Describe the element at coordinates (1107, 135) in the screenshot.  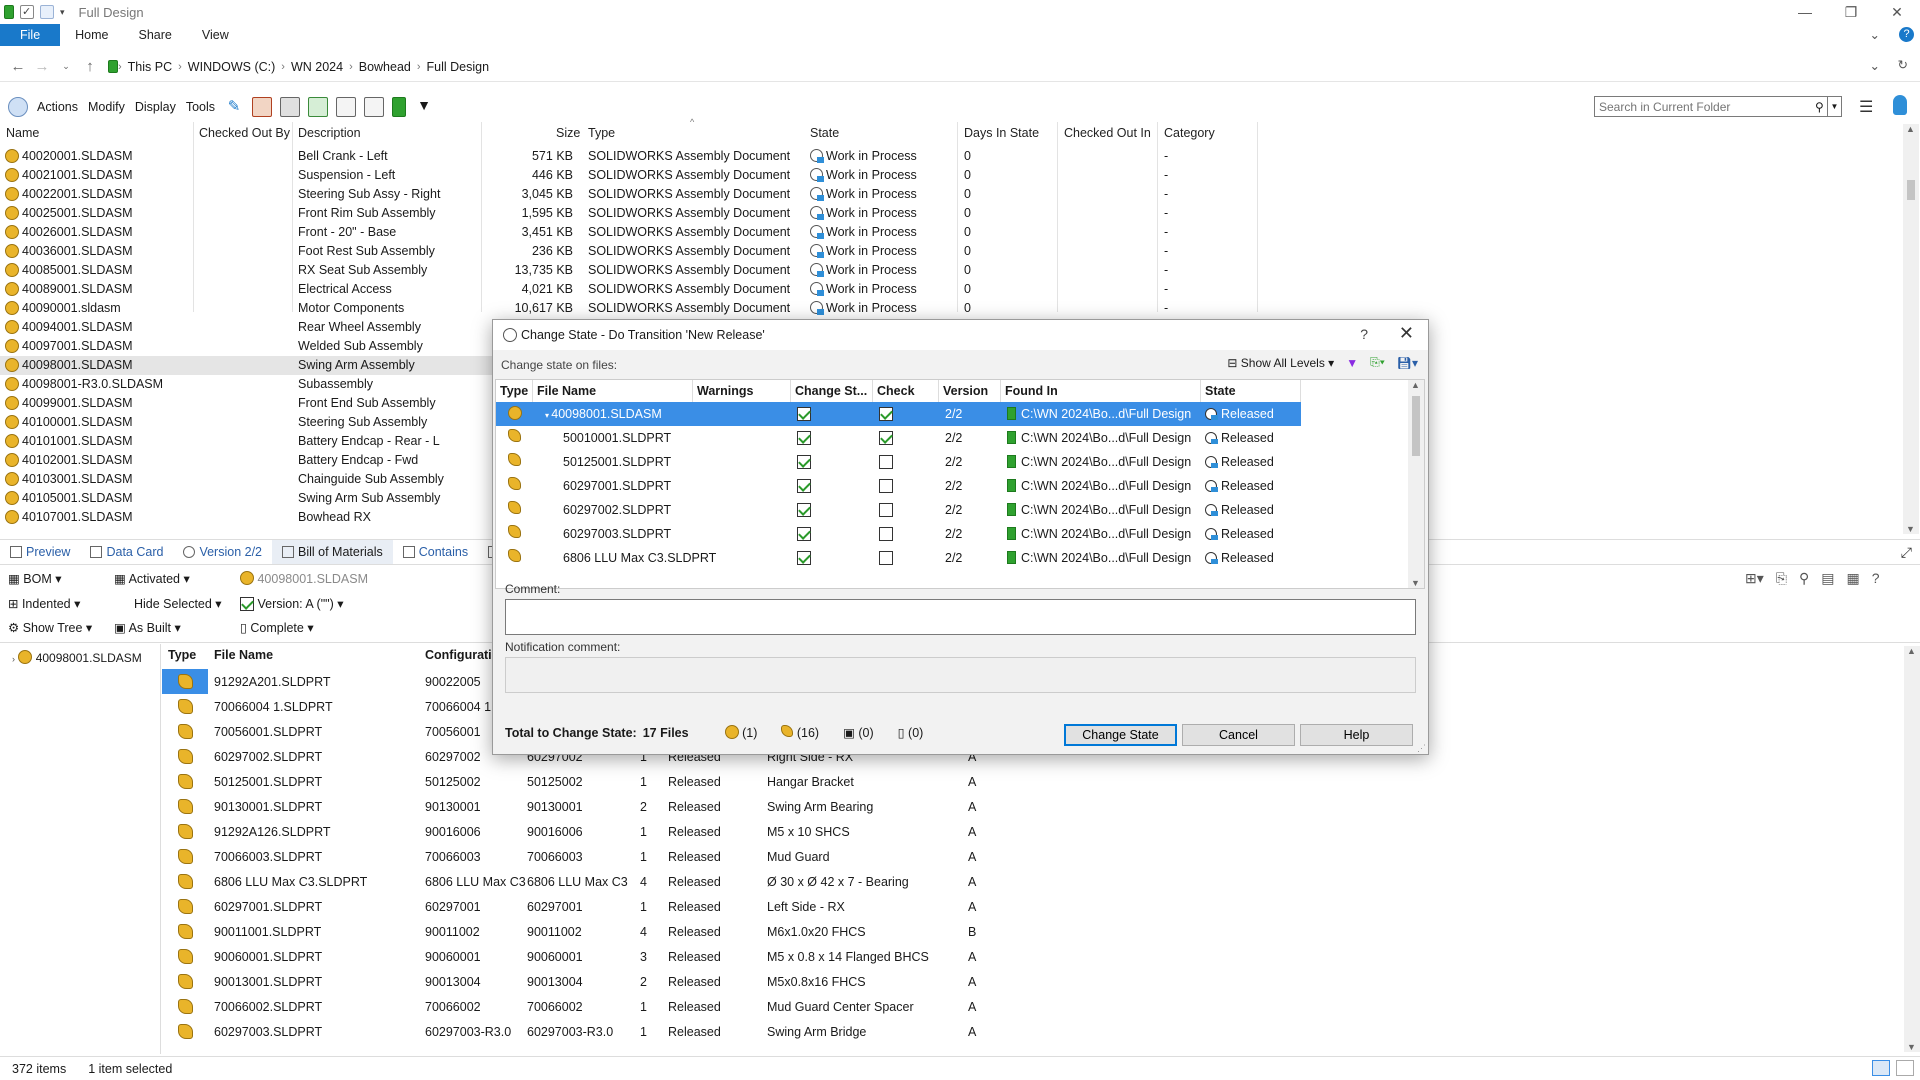
I see `column-checked-out-in: Checked Out In` at that location.